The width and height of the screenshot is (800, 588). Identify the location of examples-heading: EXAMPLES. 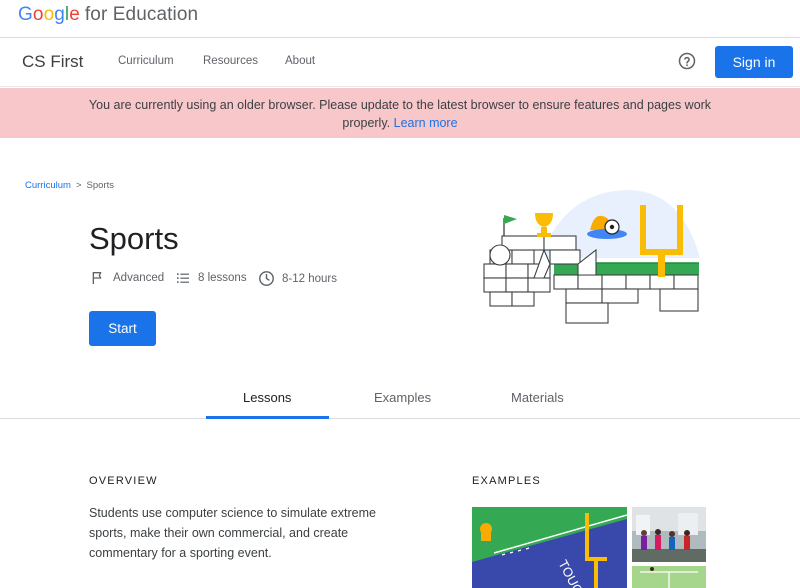
(506, 481).